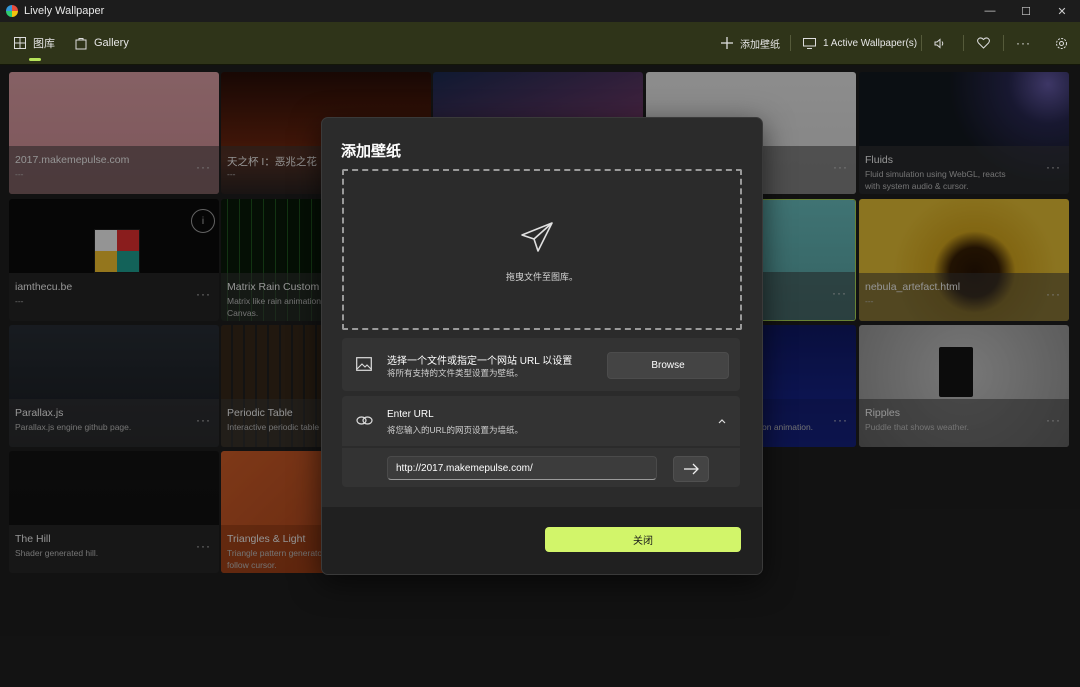 The height and width of the screenshot is (687, 1080). I want to click on browse-button: Browse, so click(668, 365).